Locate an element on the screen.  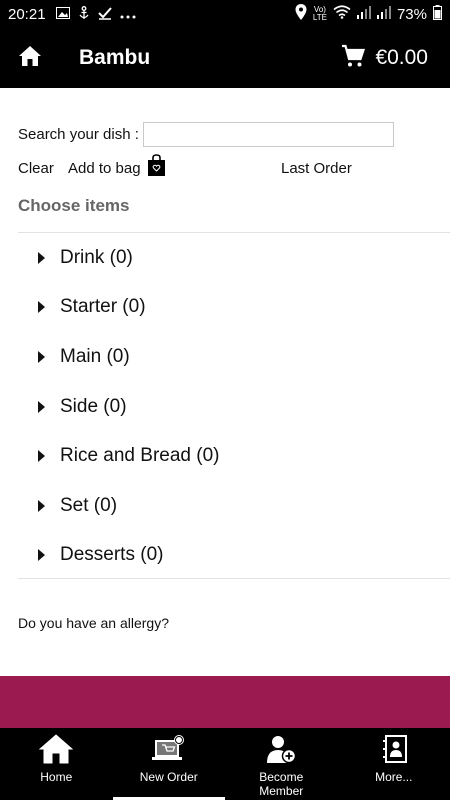
contacts-icon is located at coordinates (394, 750).